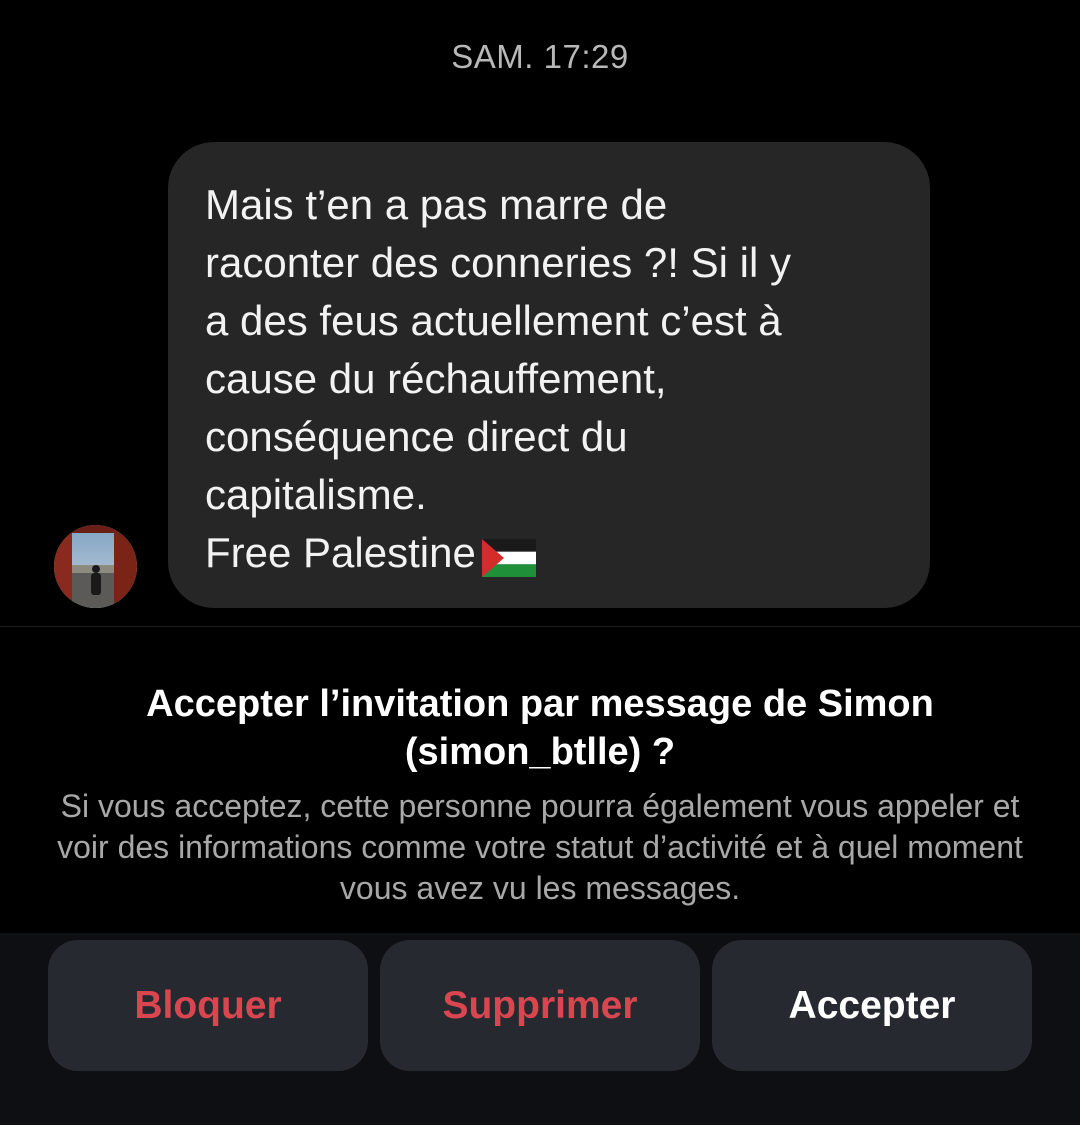 The image size is (1080, 1125). Describe the element at coordinates (508, 555) in the screenshot. I see `palestine-flag-icon` at that location.